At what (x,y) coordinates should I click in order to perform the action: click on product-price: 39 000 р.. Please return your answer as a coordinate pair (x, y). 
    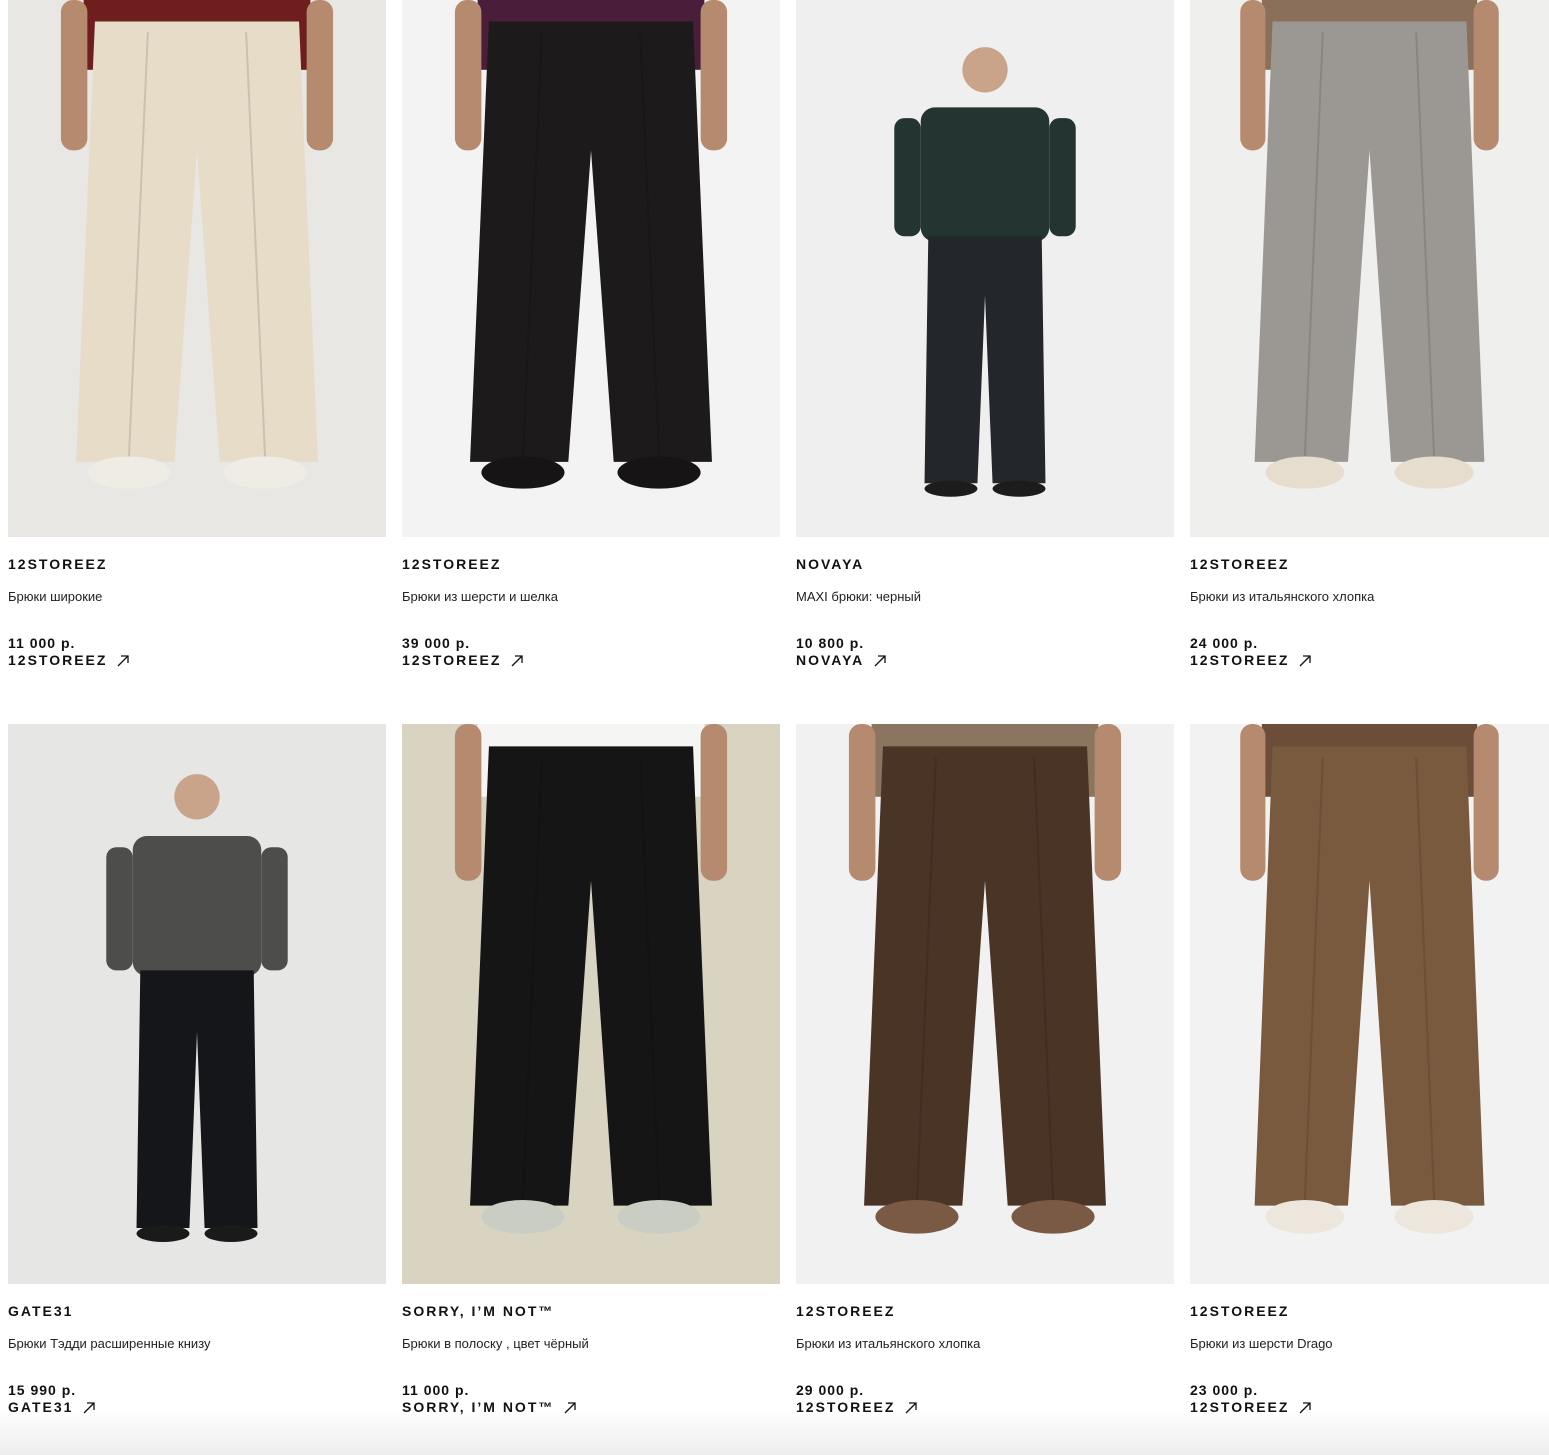
    Looking at the image, I should click on (436, 643).